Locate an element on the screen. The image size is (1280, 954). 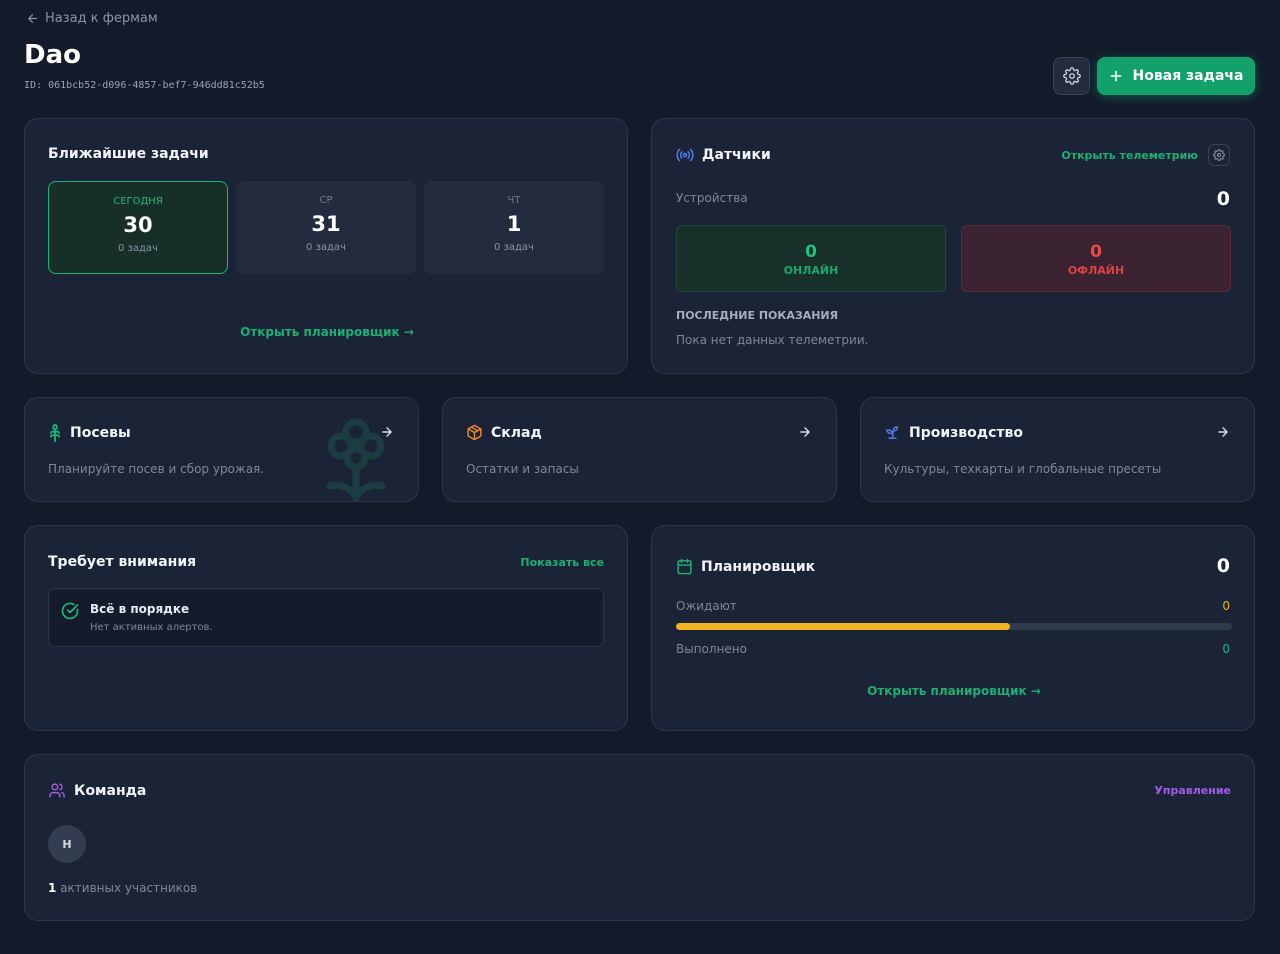
day-name: СЕГОДНЯ is located at coordinates (138, 201).